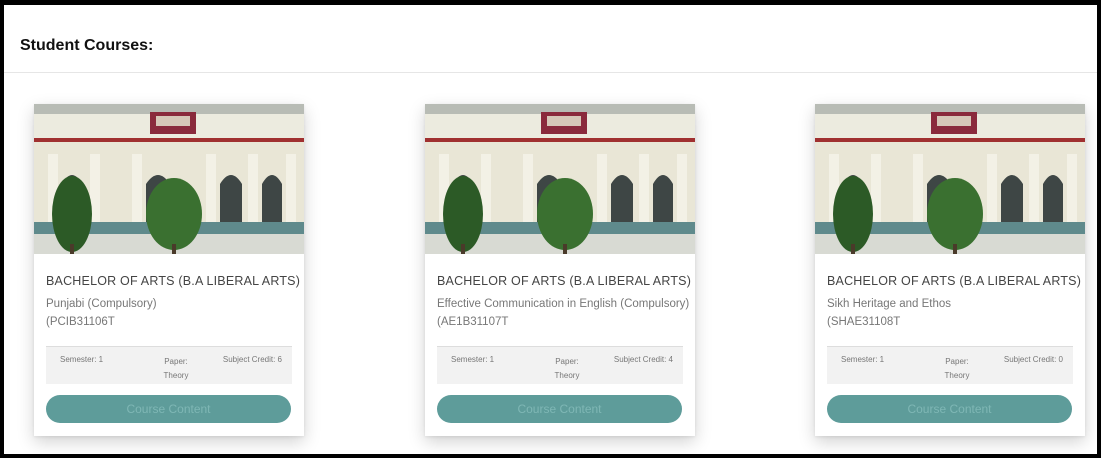  Describe the element at coordinates (252, 359) in the screenshot. I see `subject-credit: Subject Credit: 6` at that location.